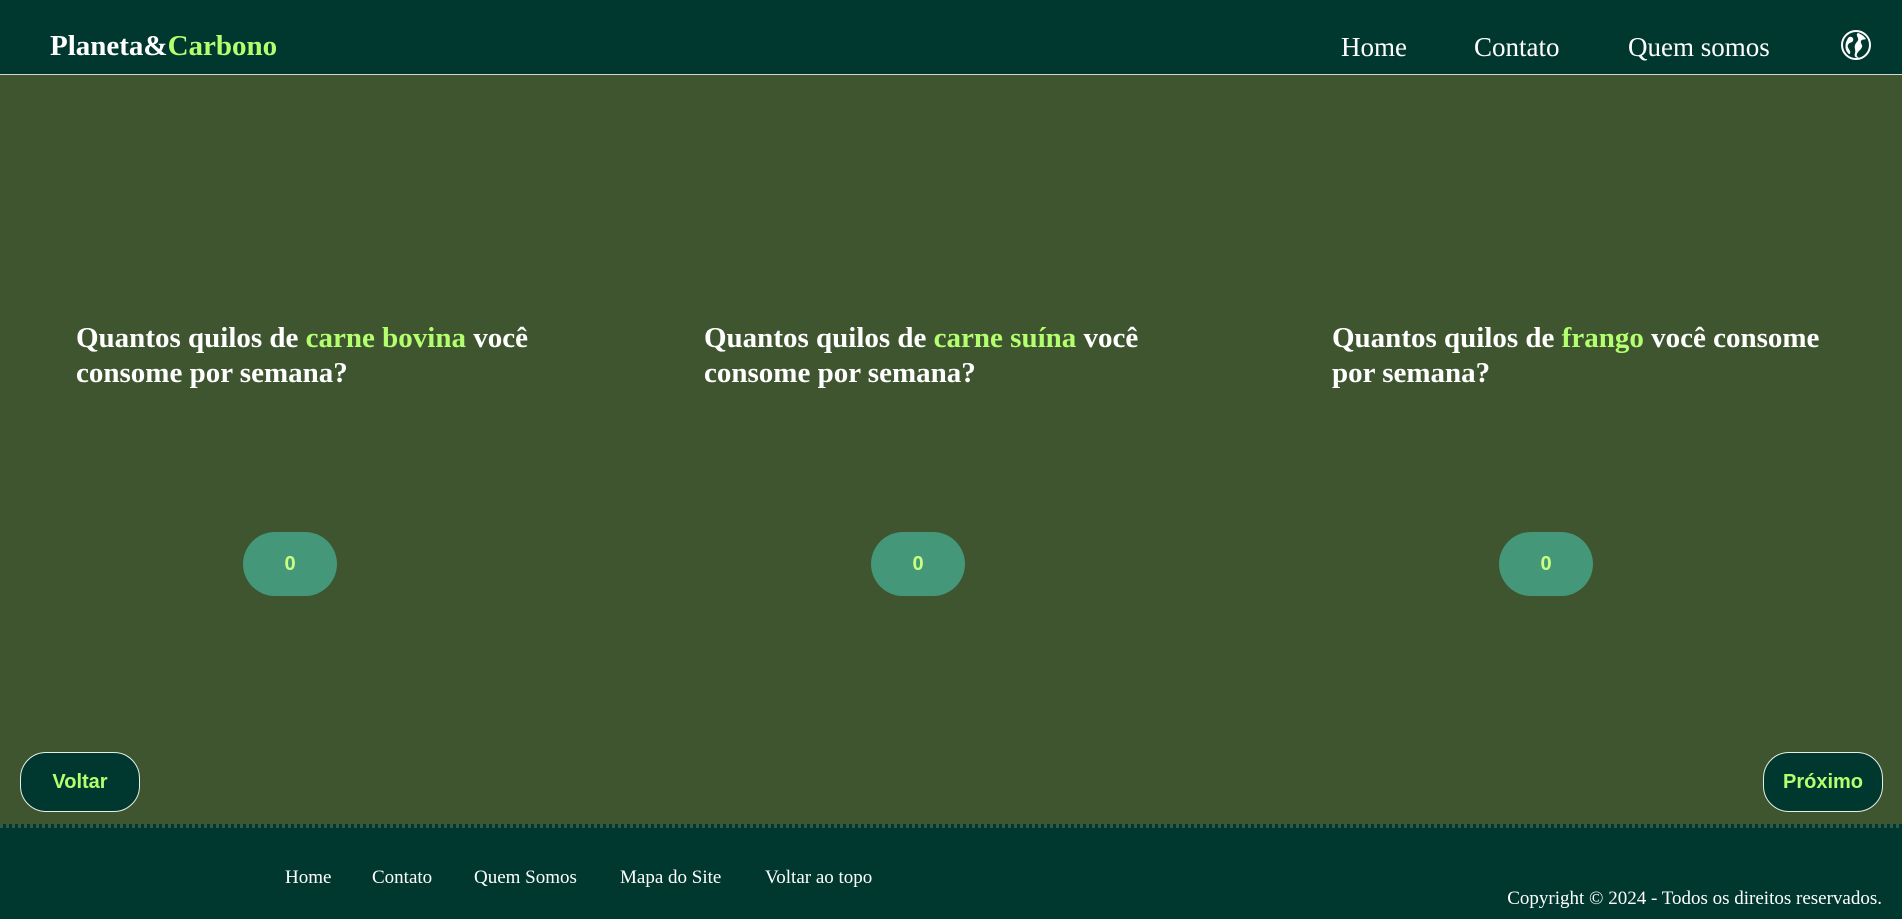 Image resolution: width=1902 pixels, height=919 pixels. I want to click on footer-link-home: Home, so click(308, 878).